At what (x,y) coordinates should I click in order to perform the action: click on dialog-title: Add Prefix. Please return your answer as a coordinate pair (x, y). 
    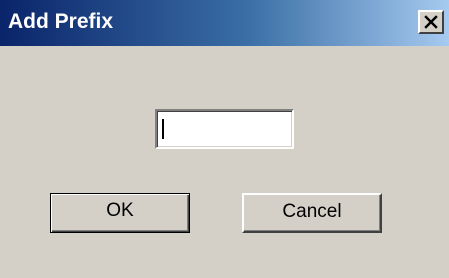
    Looking at the image, I should click on (61, 21).